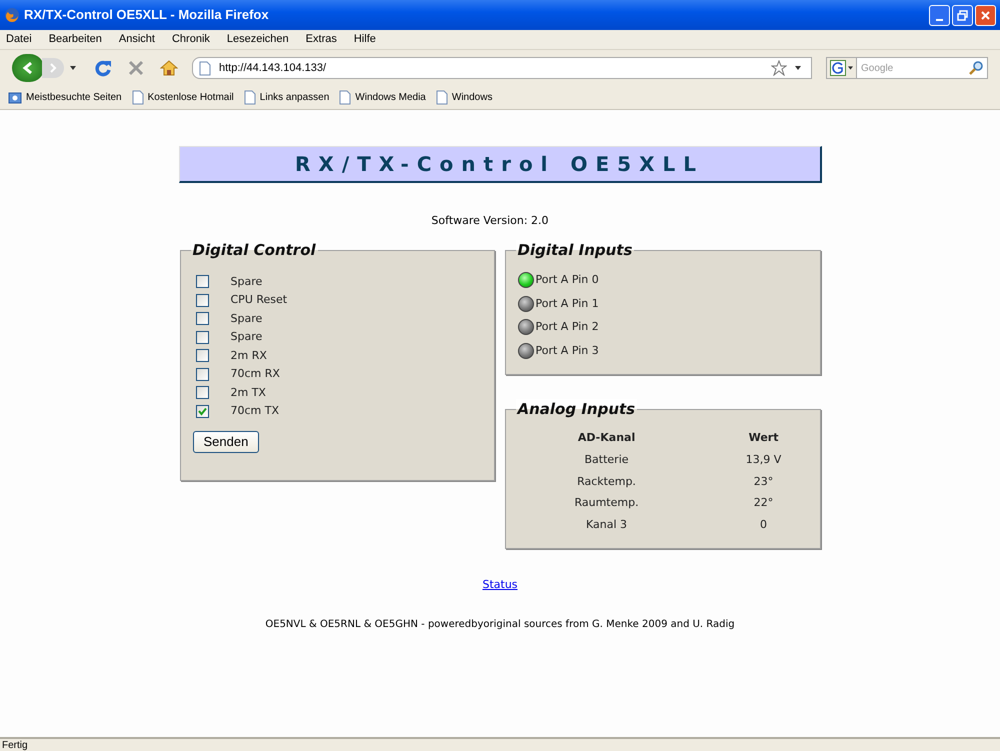 Image resolution: width=1000 pixels, height=751 pixels. What do you see at coordinates (390, 97) in the screenshot?
I see `bookmark-link: Windows Media` at bounding box center [390, 97].